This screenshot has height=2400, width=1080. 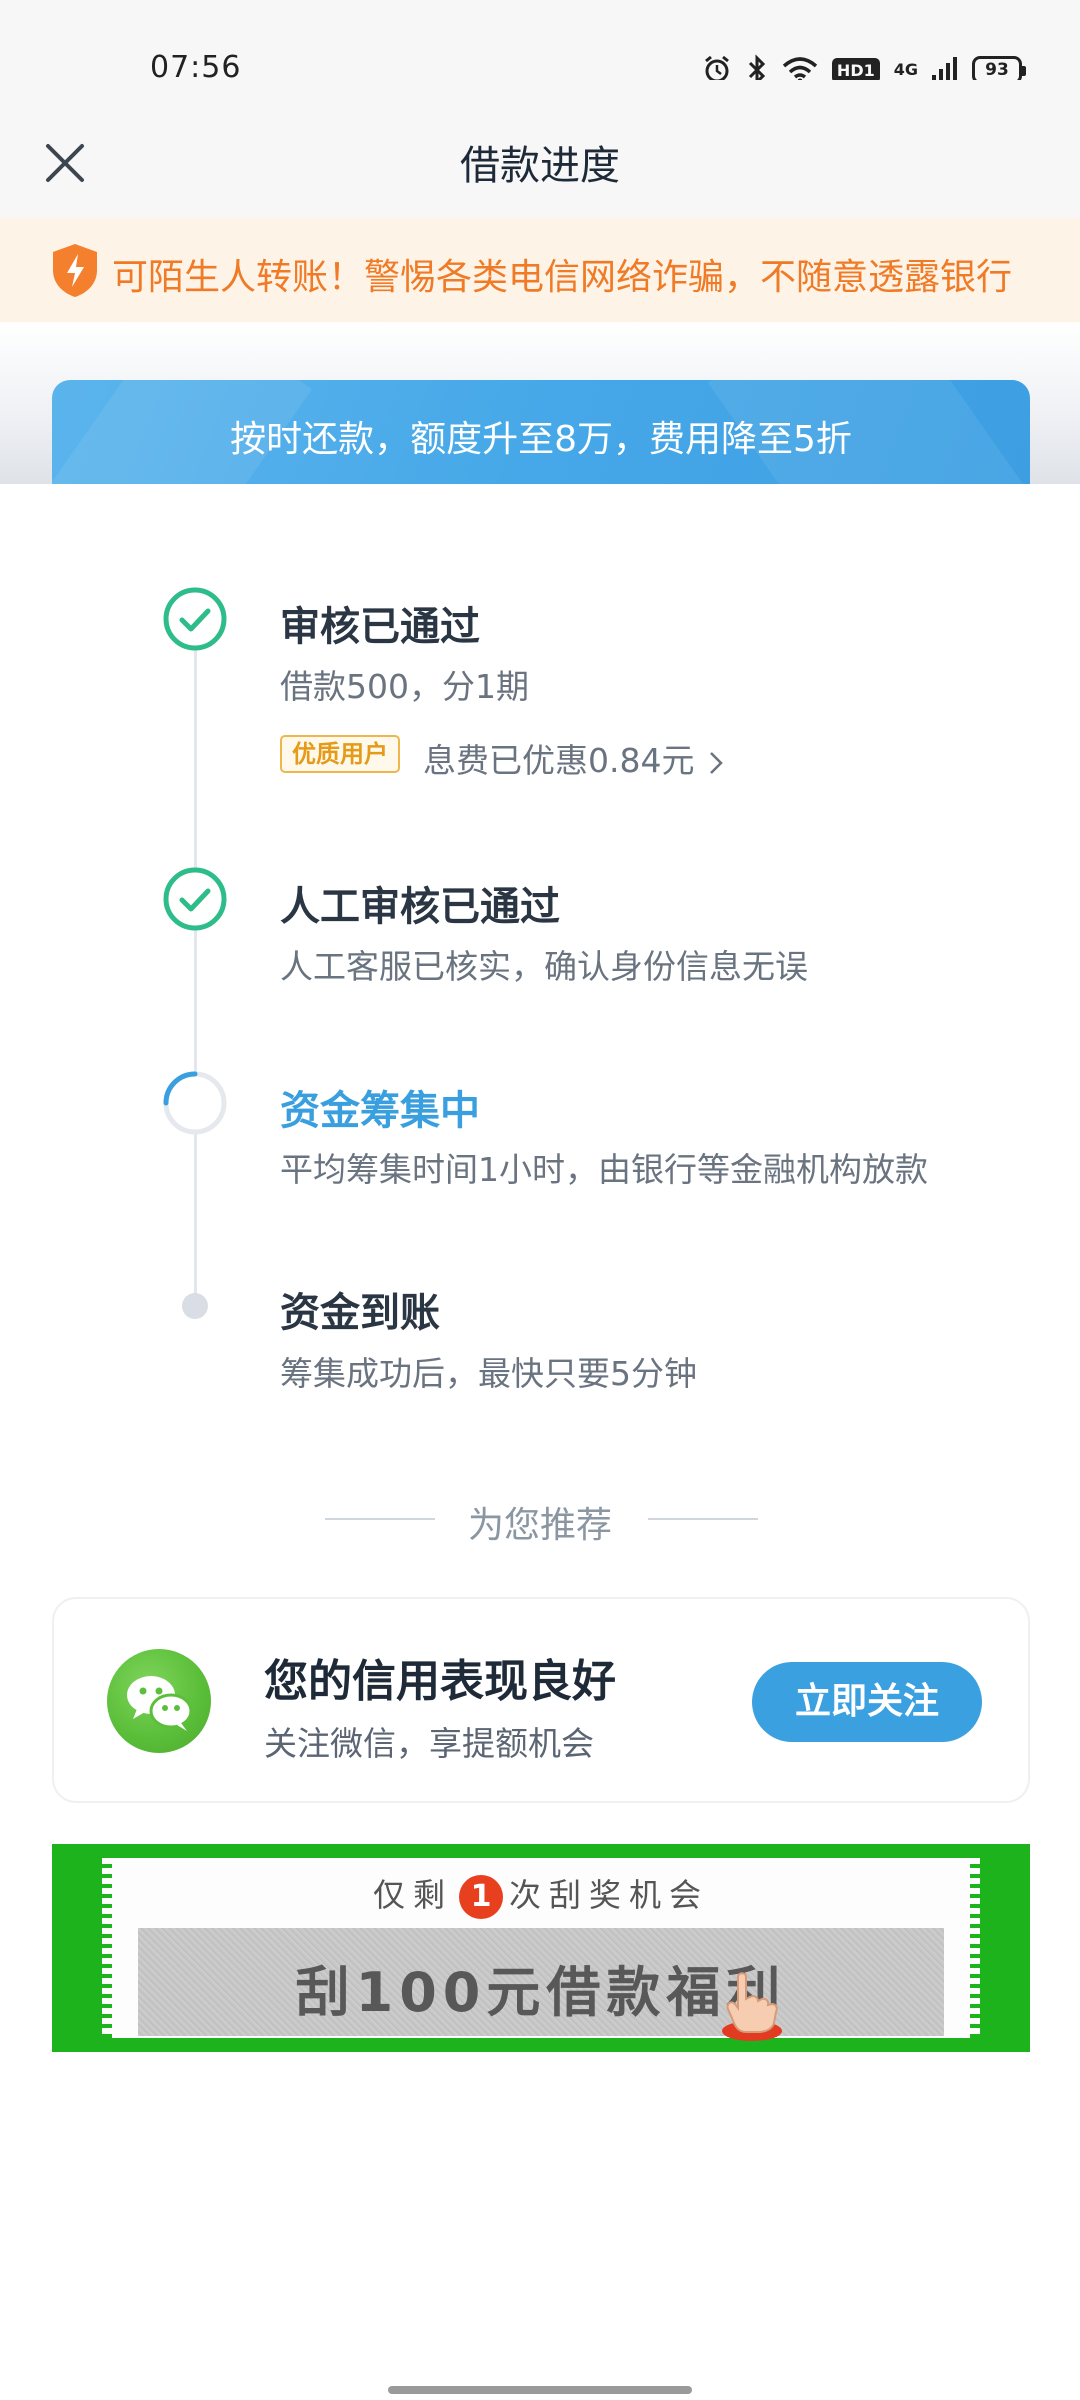 I want to click on discount-link: 息费已优惠0.84元, so click(x=573, y=758).